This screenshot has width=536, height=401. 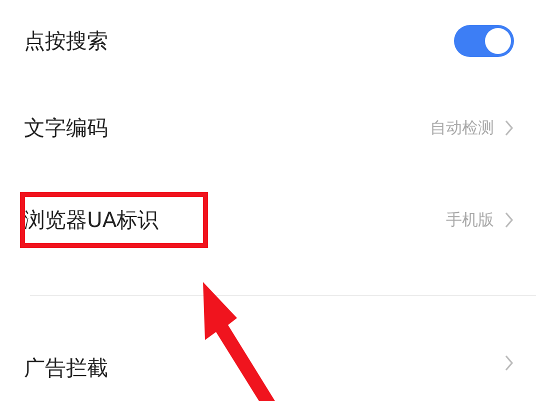 What do you see at coordinates (66, 41) in the screenshot?
I see `setting-label: 点按搜索` at bounding box center [66, 41].